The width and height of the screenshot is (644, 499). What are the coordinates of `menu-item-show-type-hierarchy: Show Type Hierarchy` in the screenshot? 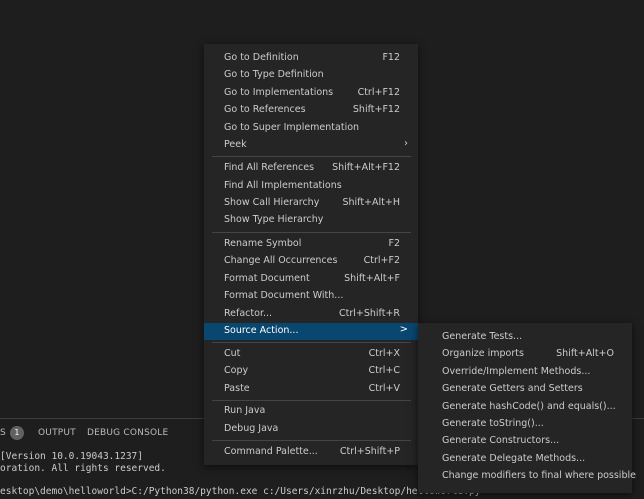 It's located at (311, 220).